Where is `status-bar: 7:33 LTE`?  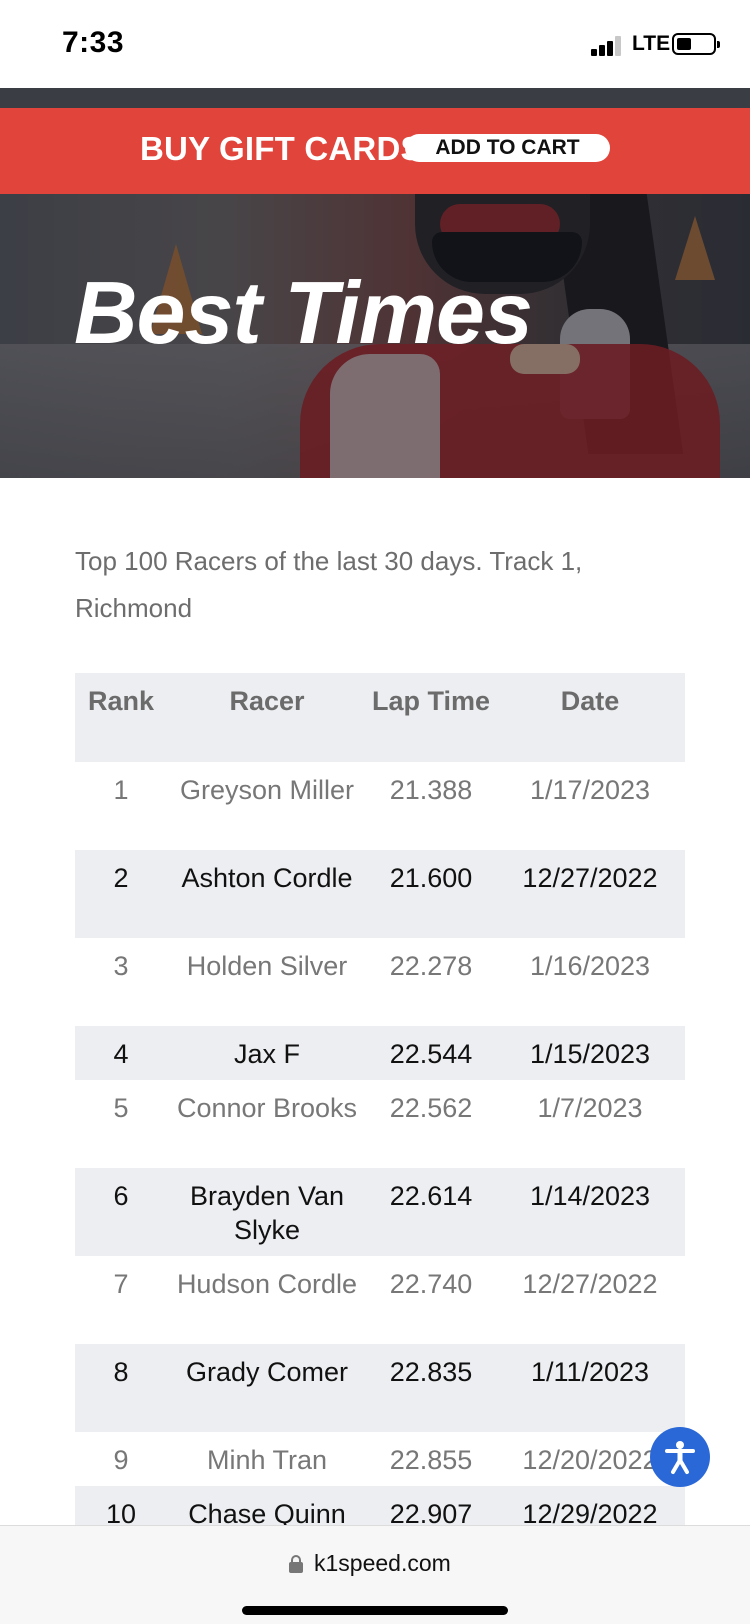 status-bar: 7:33 LTE is located at coordinates (375, 44).